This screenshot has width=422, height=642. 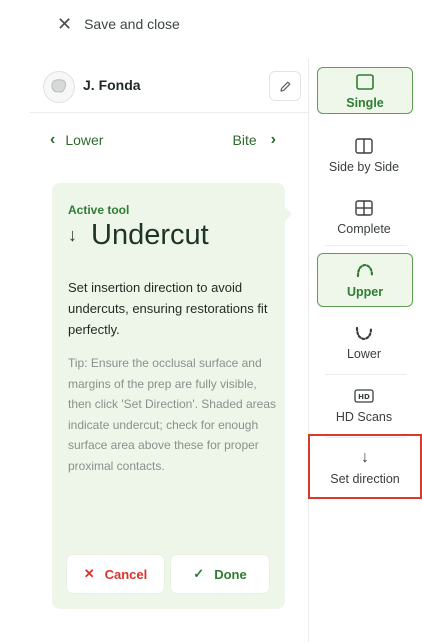 I want to click on hd-scans-label: HD Scans, so click(x=364, y=417).